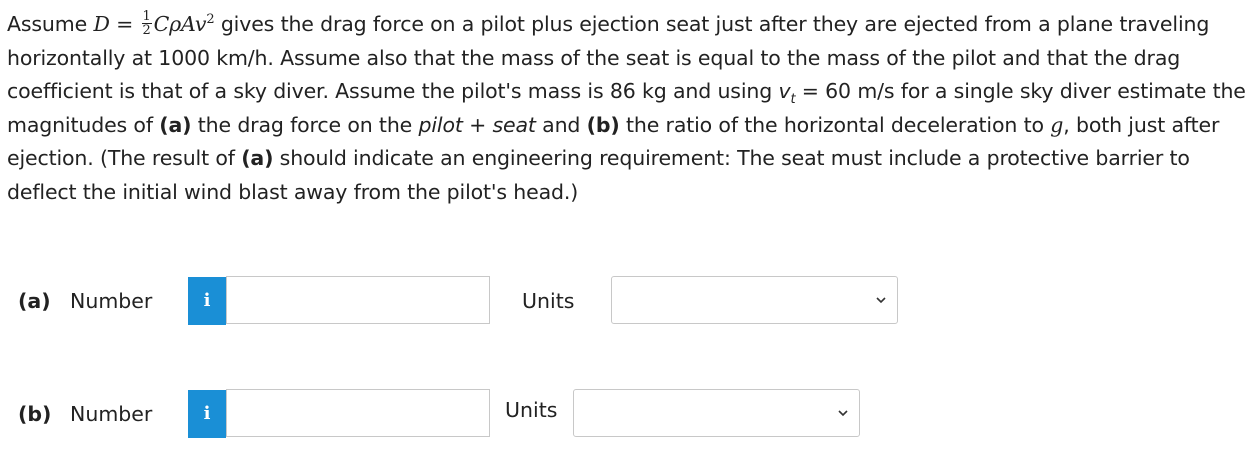 The height and width of the screenshot is (474, 1256). I want to click on part-a-label: (a), so click(34, 301).